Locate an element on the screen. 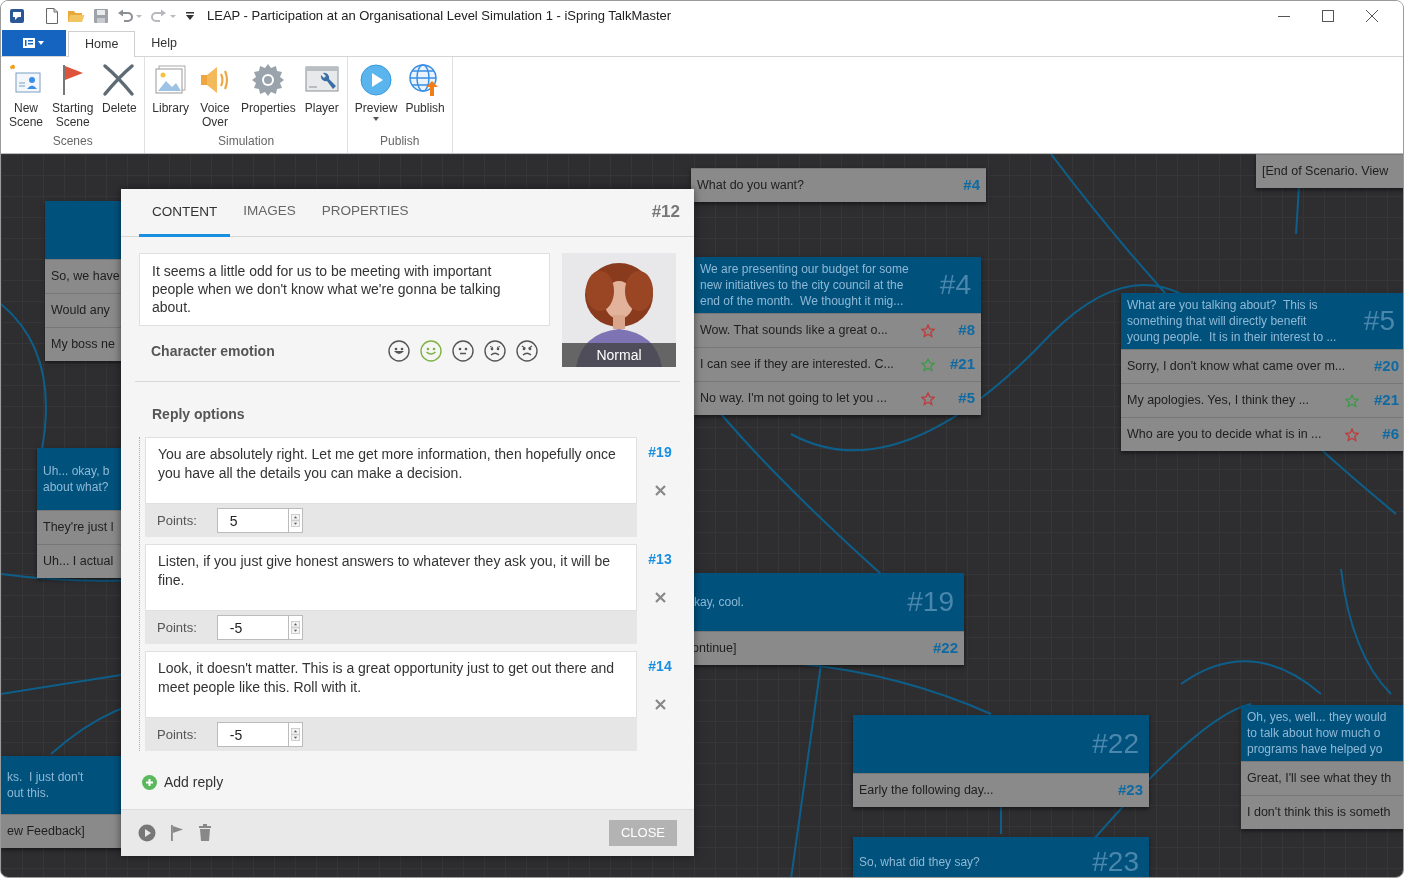  node-text: Uh... okay, b about what? is located at coordinates (76, 479).